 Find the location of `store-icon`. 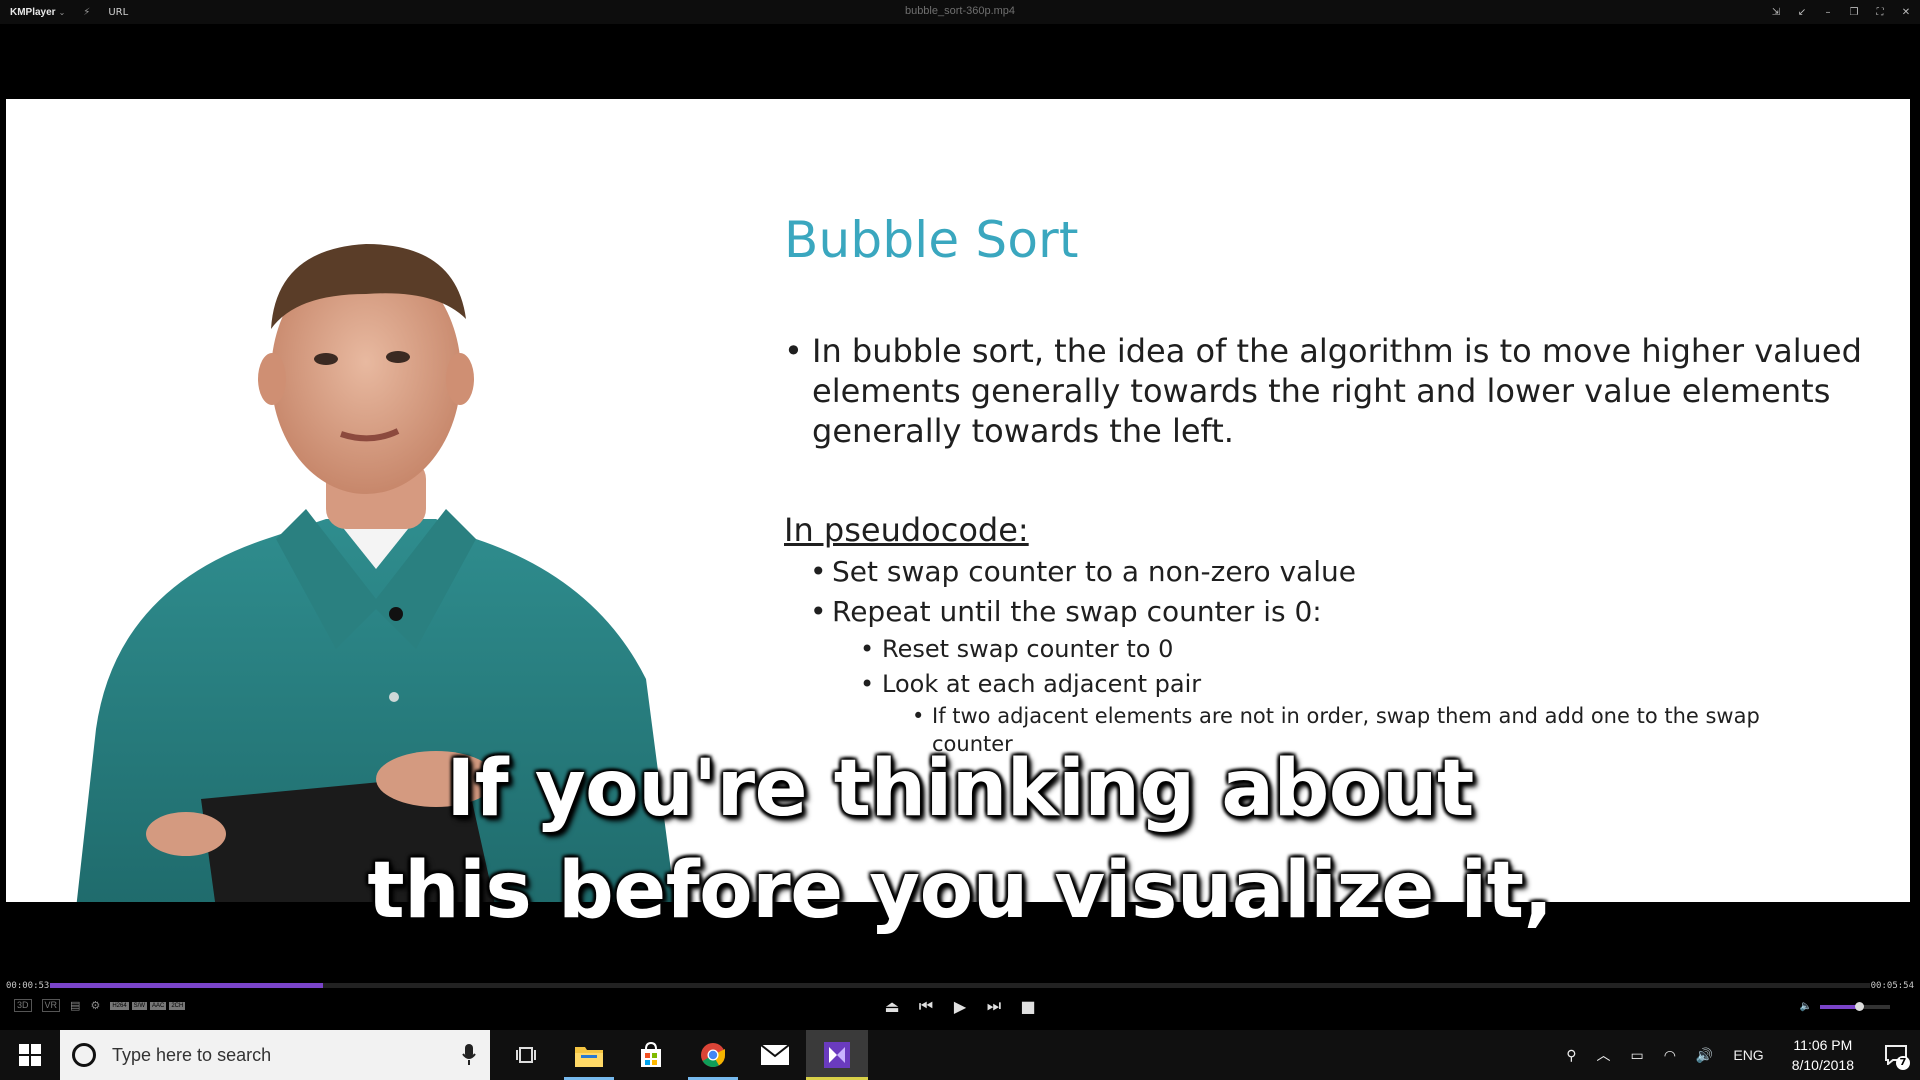

store-icon is located at coordinates (651, 1054).